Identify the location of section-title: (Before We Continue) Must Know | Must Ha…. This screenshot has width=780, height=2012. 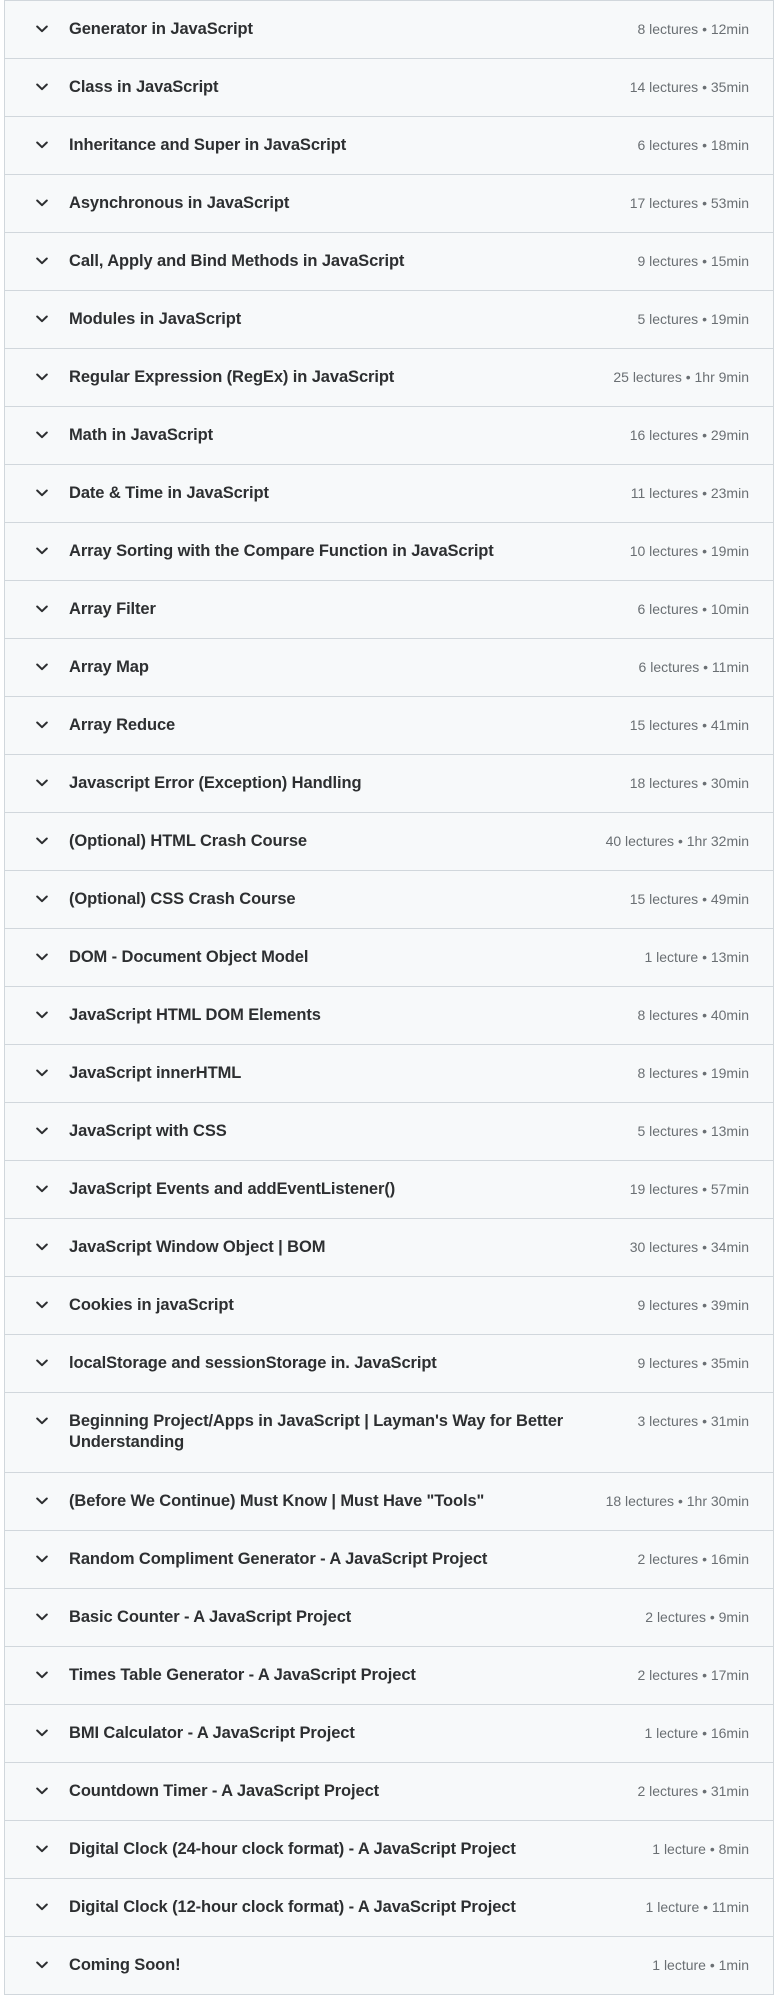
(337, 1501).